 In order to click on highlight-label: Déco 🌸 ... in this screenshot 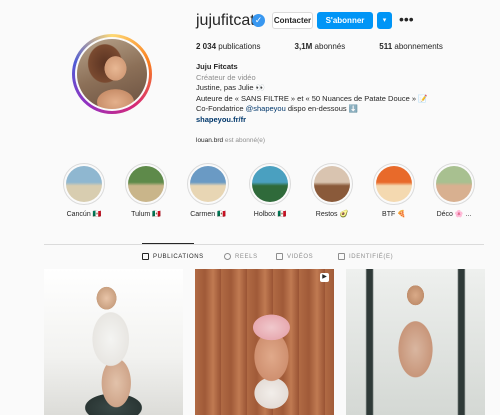, I will do `click(454, 214)`.